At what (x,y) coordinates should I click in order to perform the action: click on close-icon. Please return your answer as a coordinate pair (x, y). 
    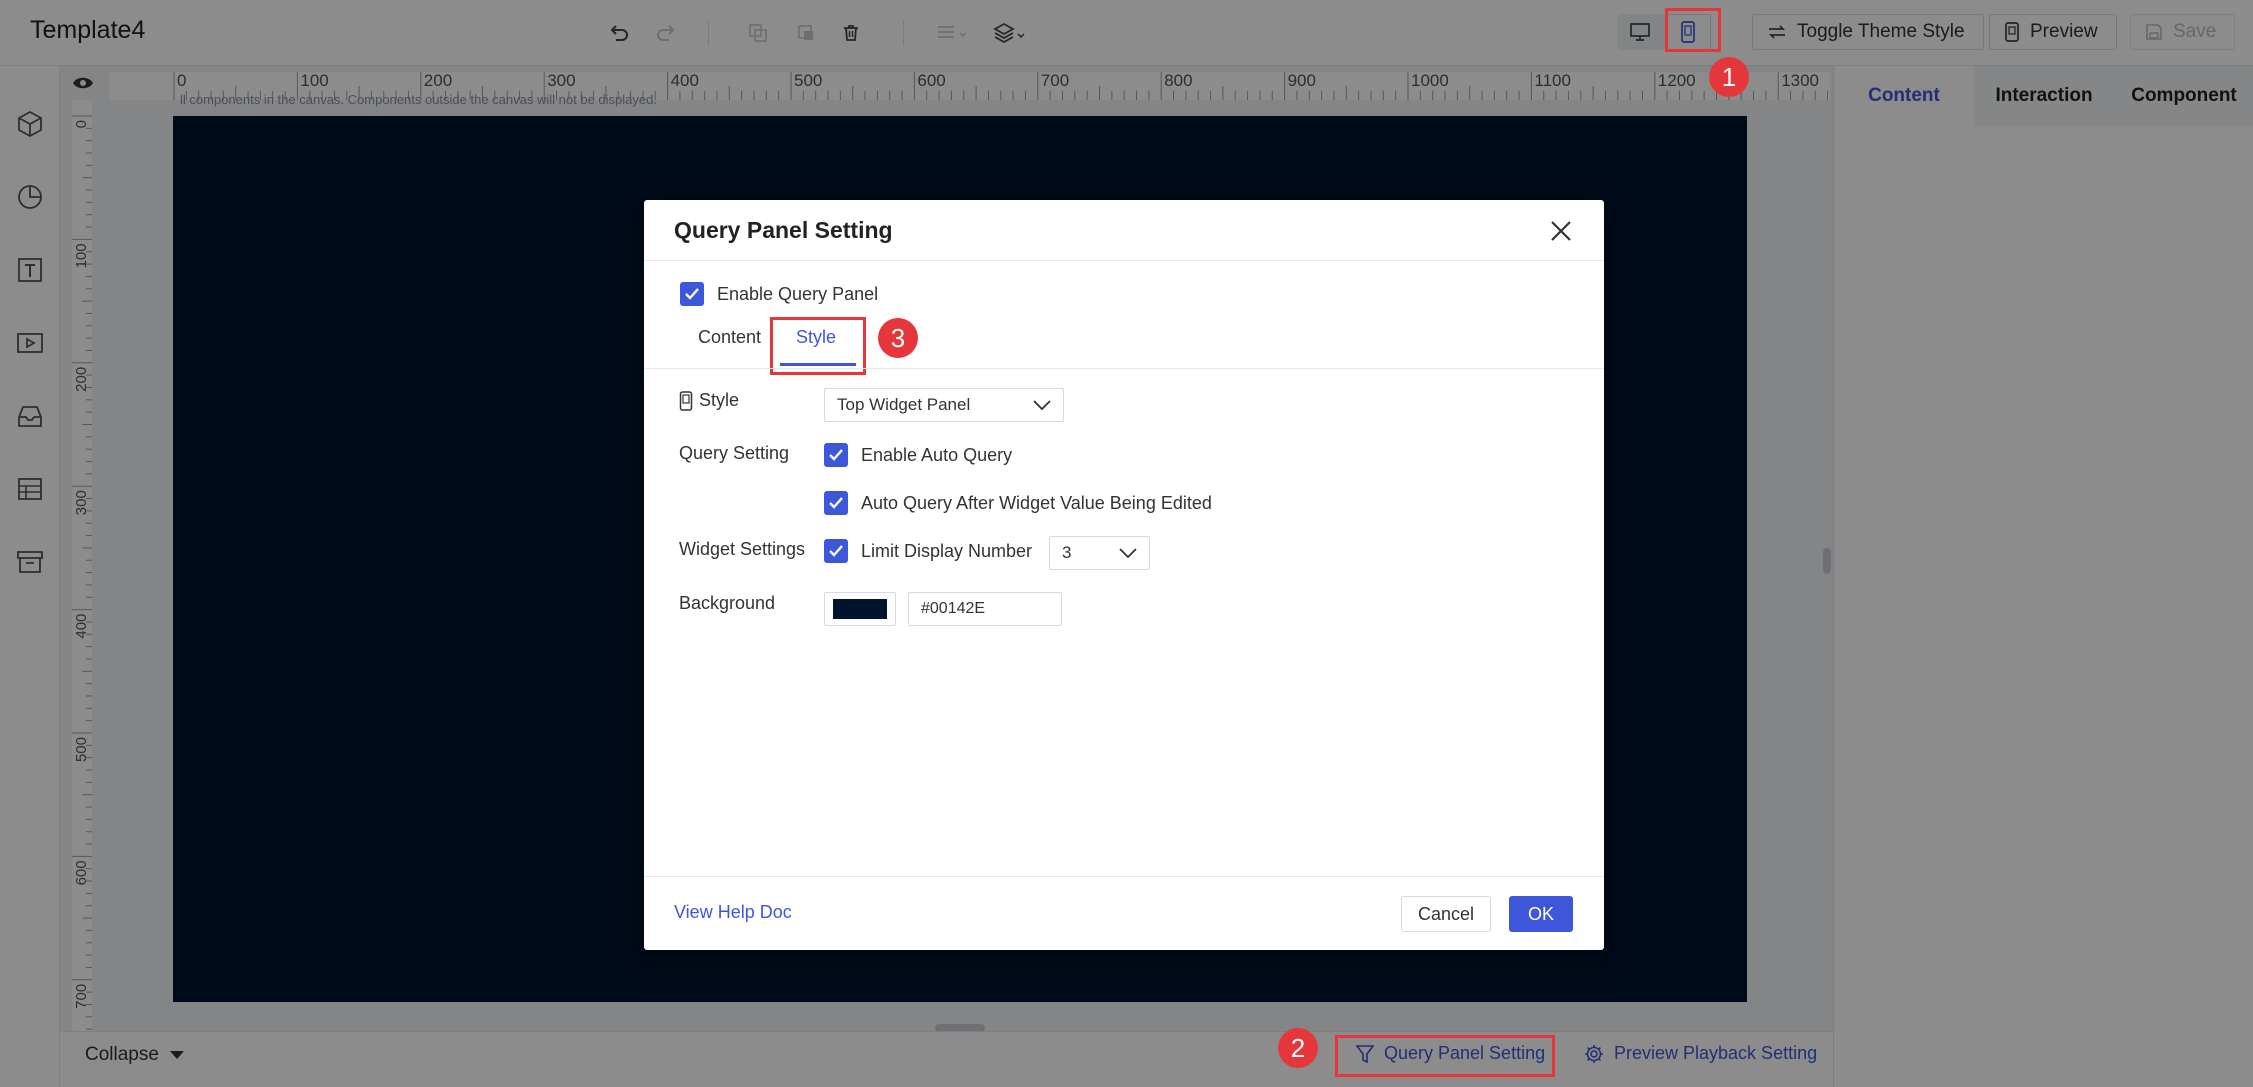
    Looking at the image, I should click on (1561, 231).